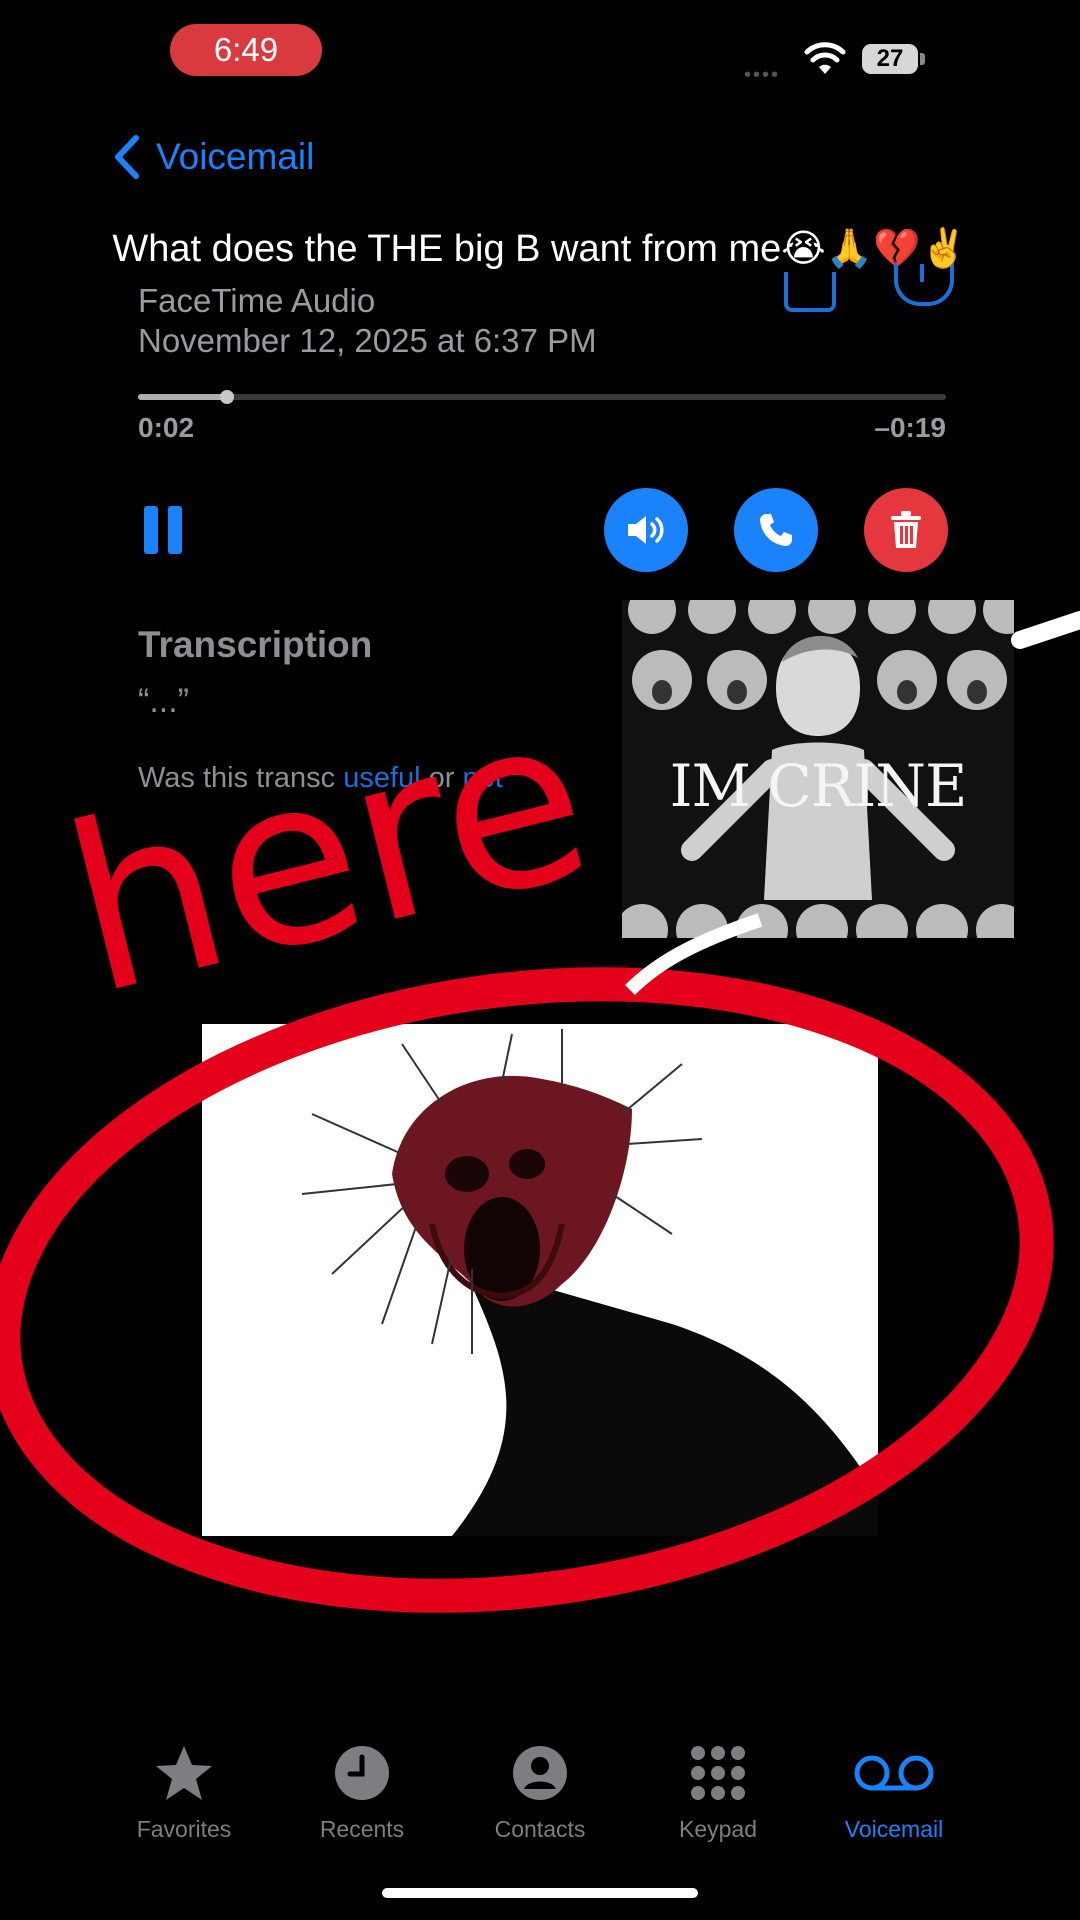  What do you see at coordinates (894, 1773) in the screenshot?
I see `voicemail-icon` at bounding box center [894, 1773].